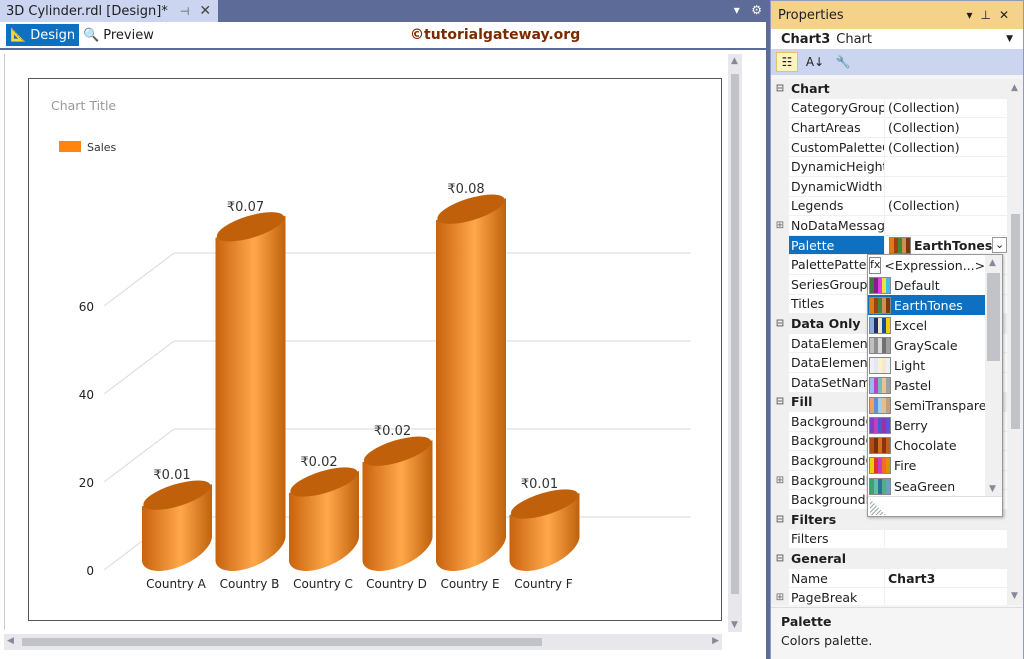  Describe the element at coordinates (993, 376) in the screenshot. I see `dropdown-scrollbar: ▲ ▼` at that location.